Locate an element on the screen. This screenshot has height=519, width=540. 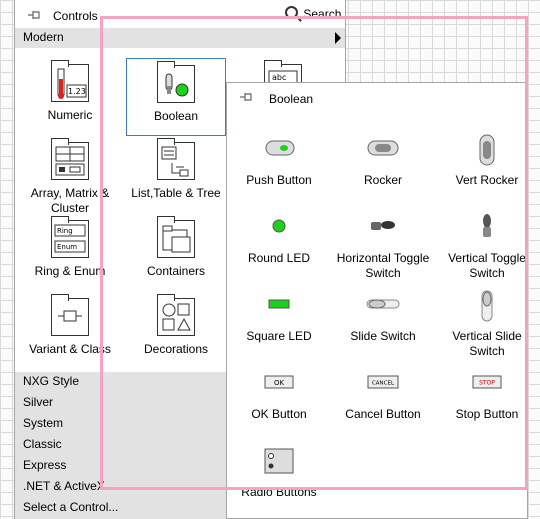
boolean-item-label: Square LED is located at coordinates (279, 336).